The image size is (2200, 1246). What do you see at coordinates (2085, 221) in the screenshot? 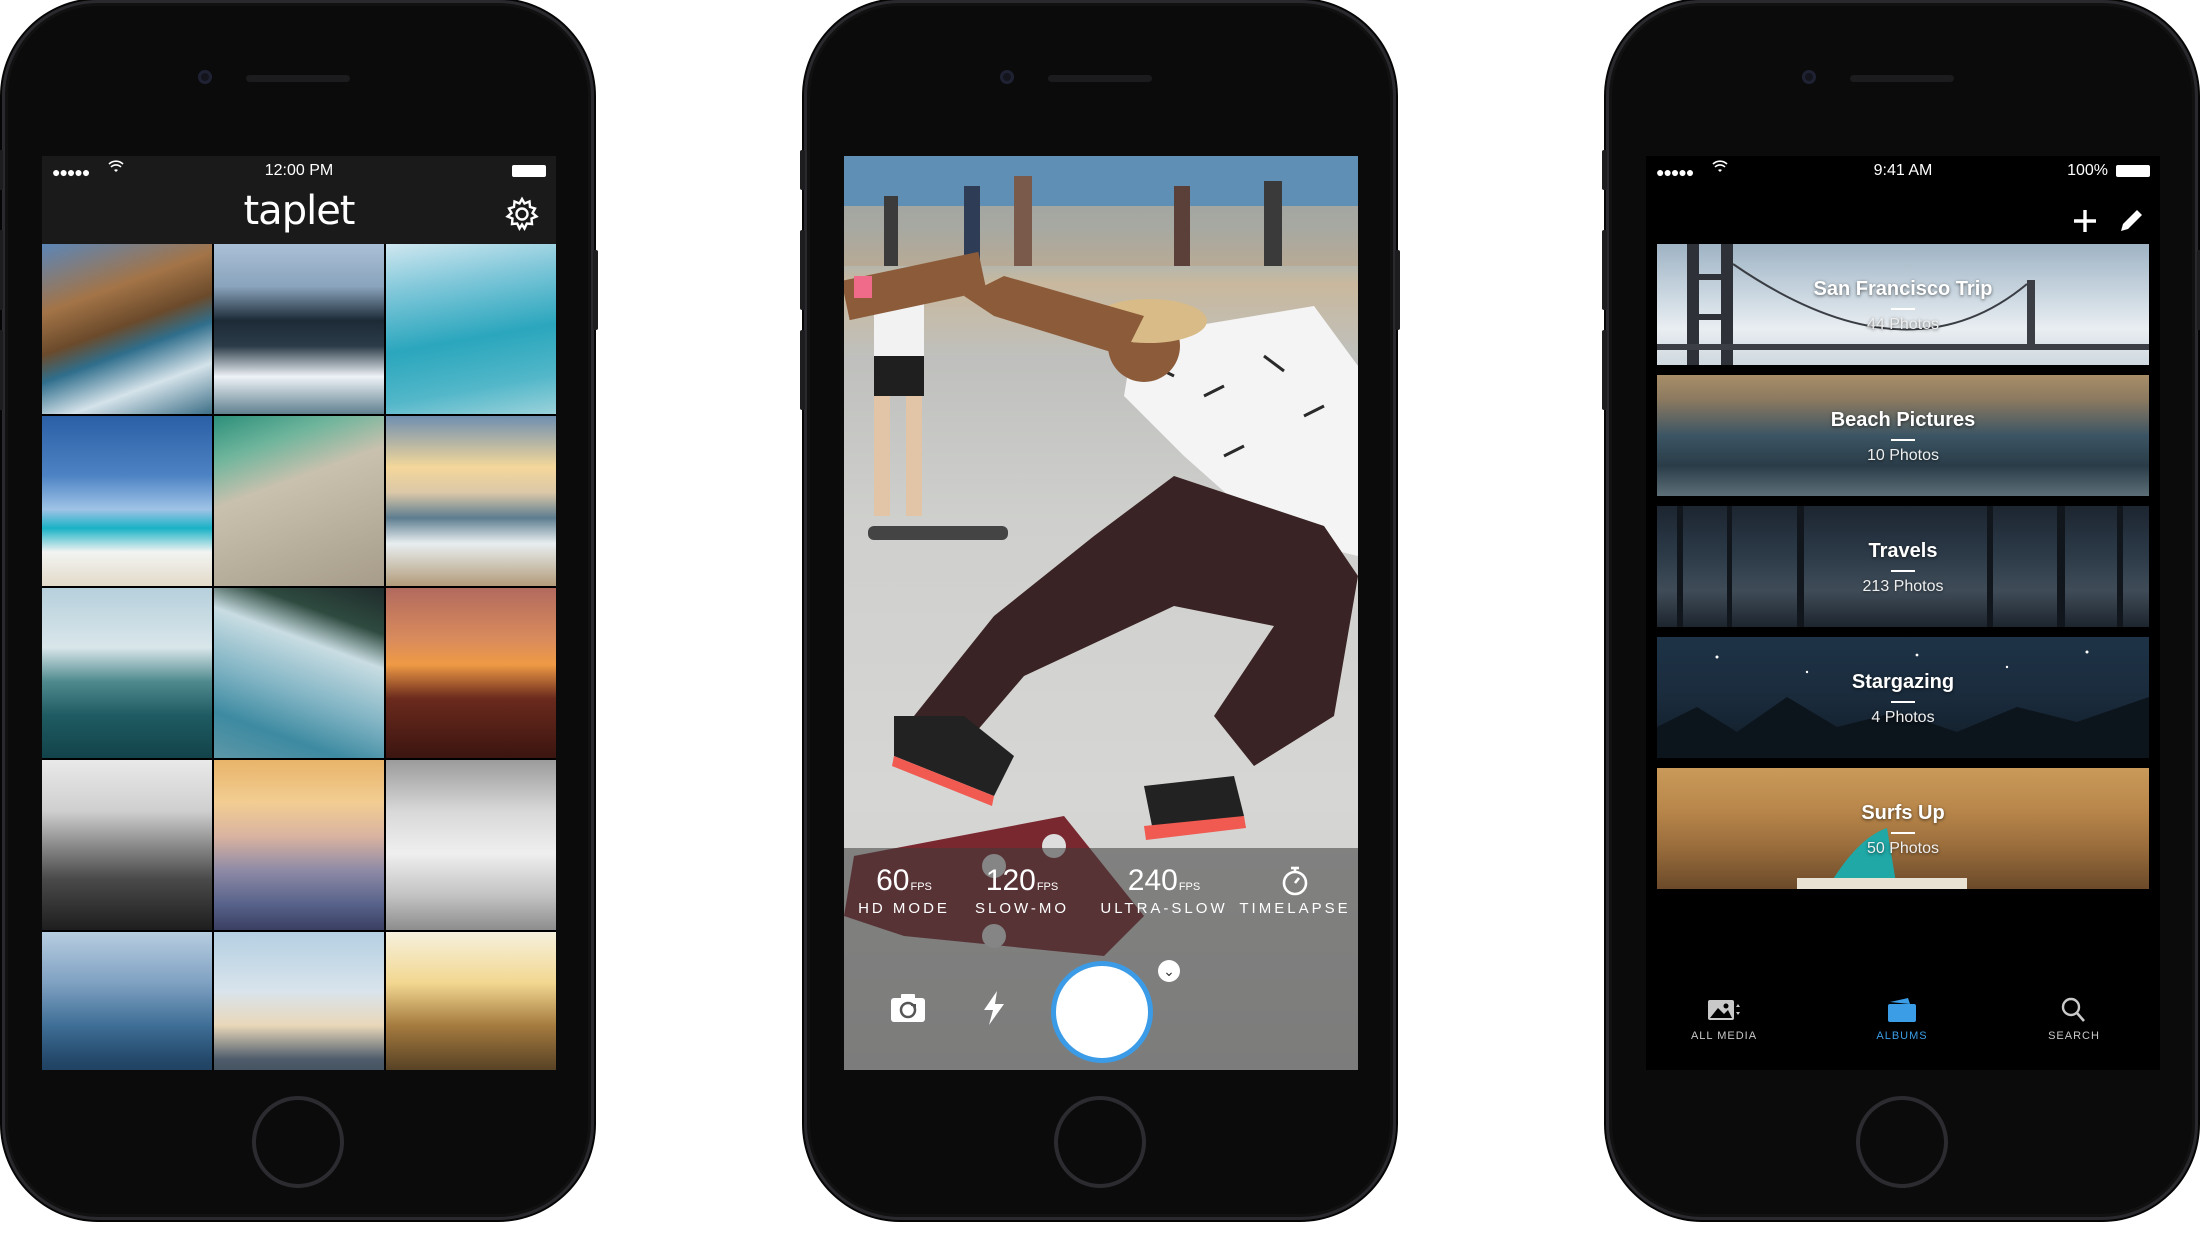
I see `plus-icon` at bounding box center [2085, 221].